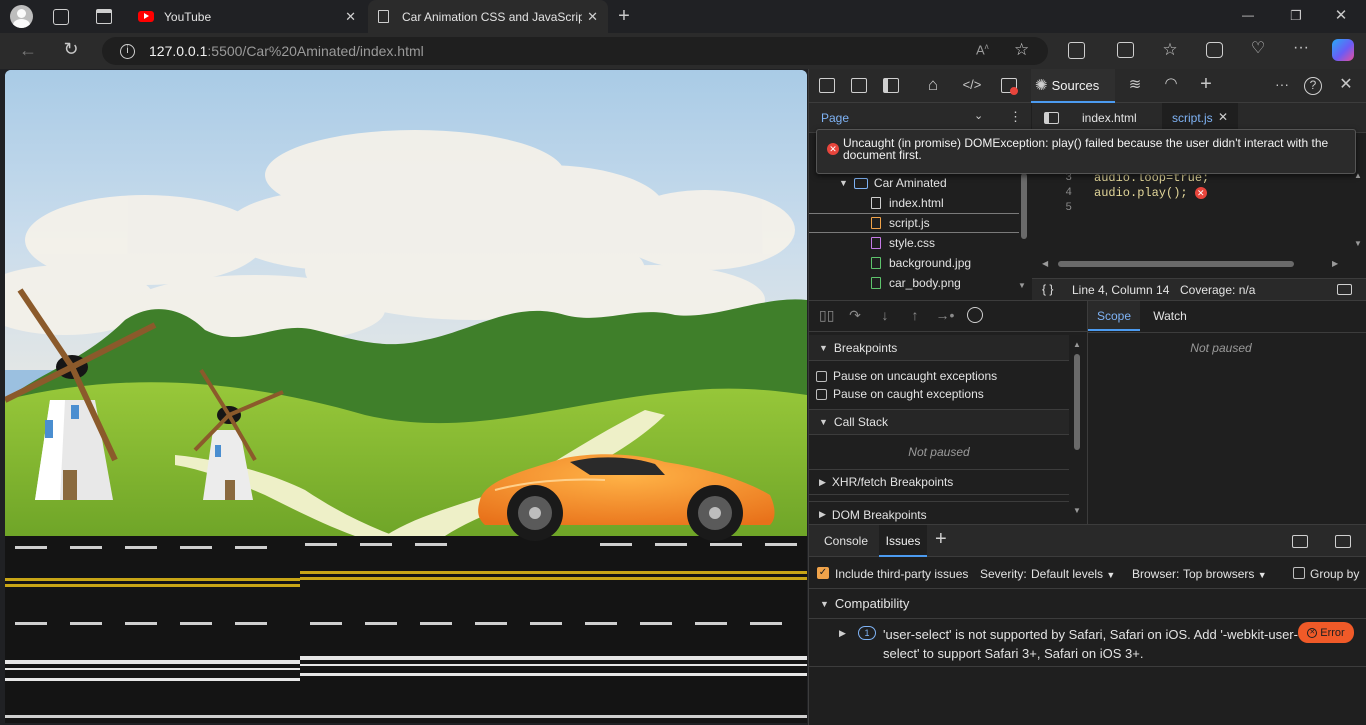 The width and height of the screenshot is (1366, 725). What do you see at coordinates (1225, 574) in the screenshot?
I see `browser-select: Top browsers ▼` at bounding box center [1225, 574].